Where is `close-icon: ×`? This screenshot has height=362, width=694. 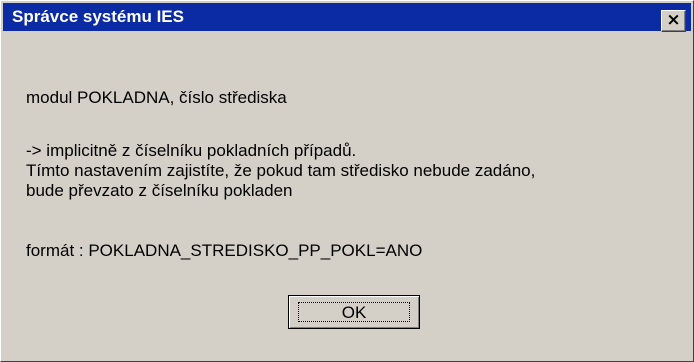
close-icon: × is located at coordinates (673, 20).